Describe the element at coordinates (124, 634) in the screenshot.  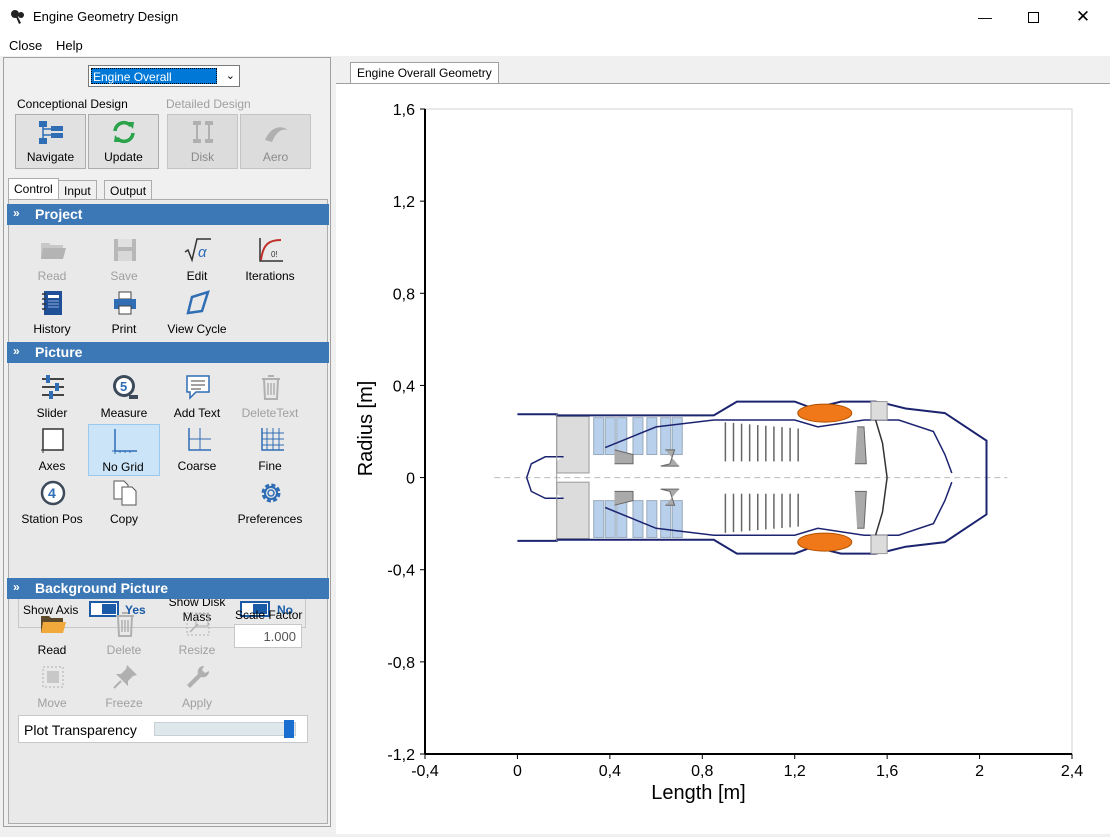
I see `bg-delete-button: Delete` at that location.